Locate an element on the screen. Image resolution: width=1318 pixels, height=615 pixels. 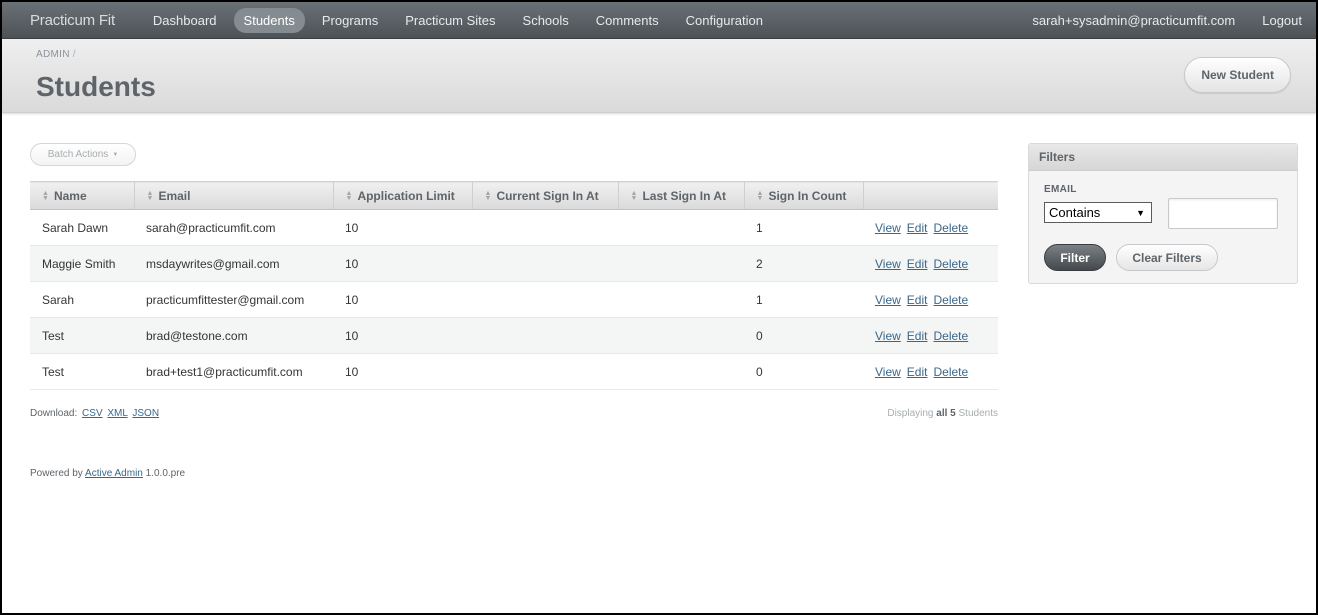
student-email-cell: brad@testone.com is located at coordinates (233, 335).